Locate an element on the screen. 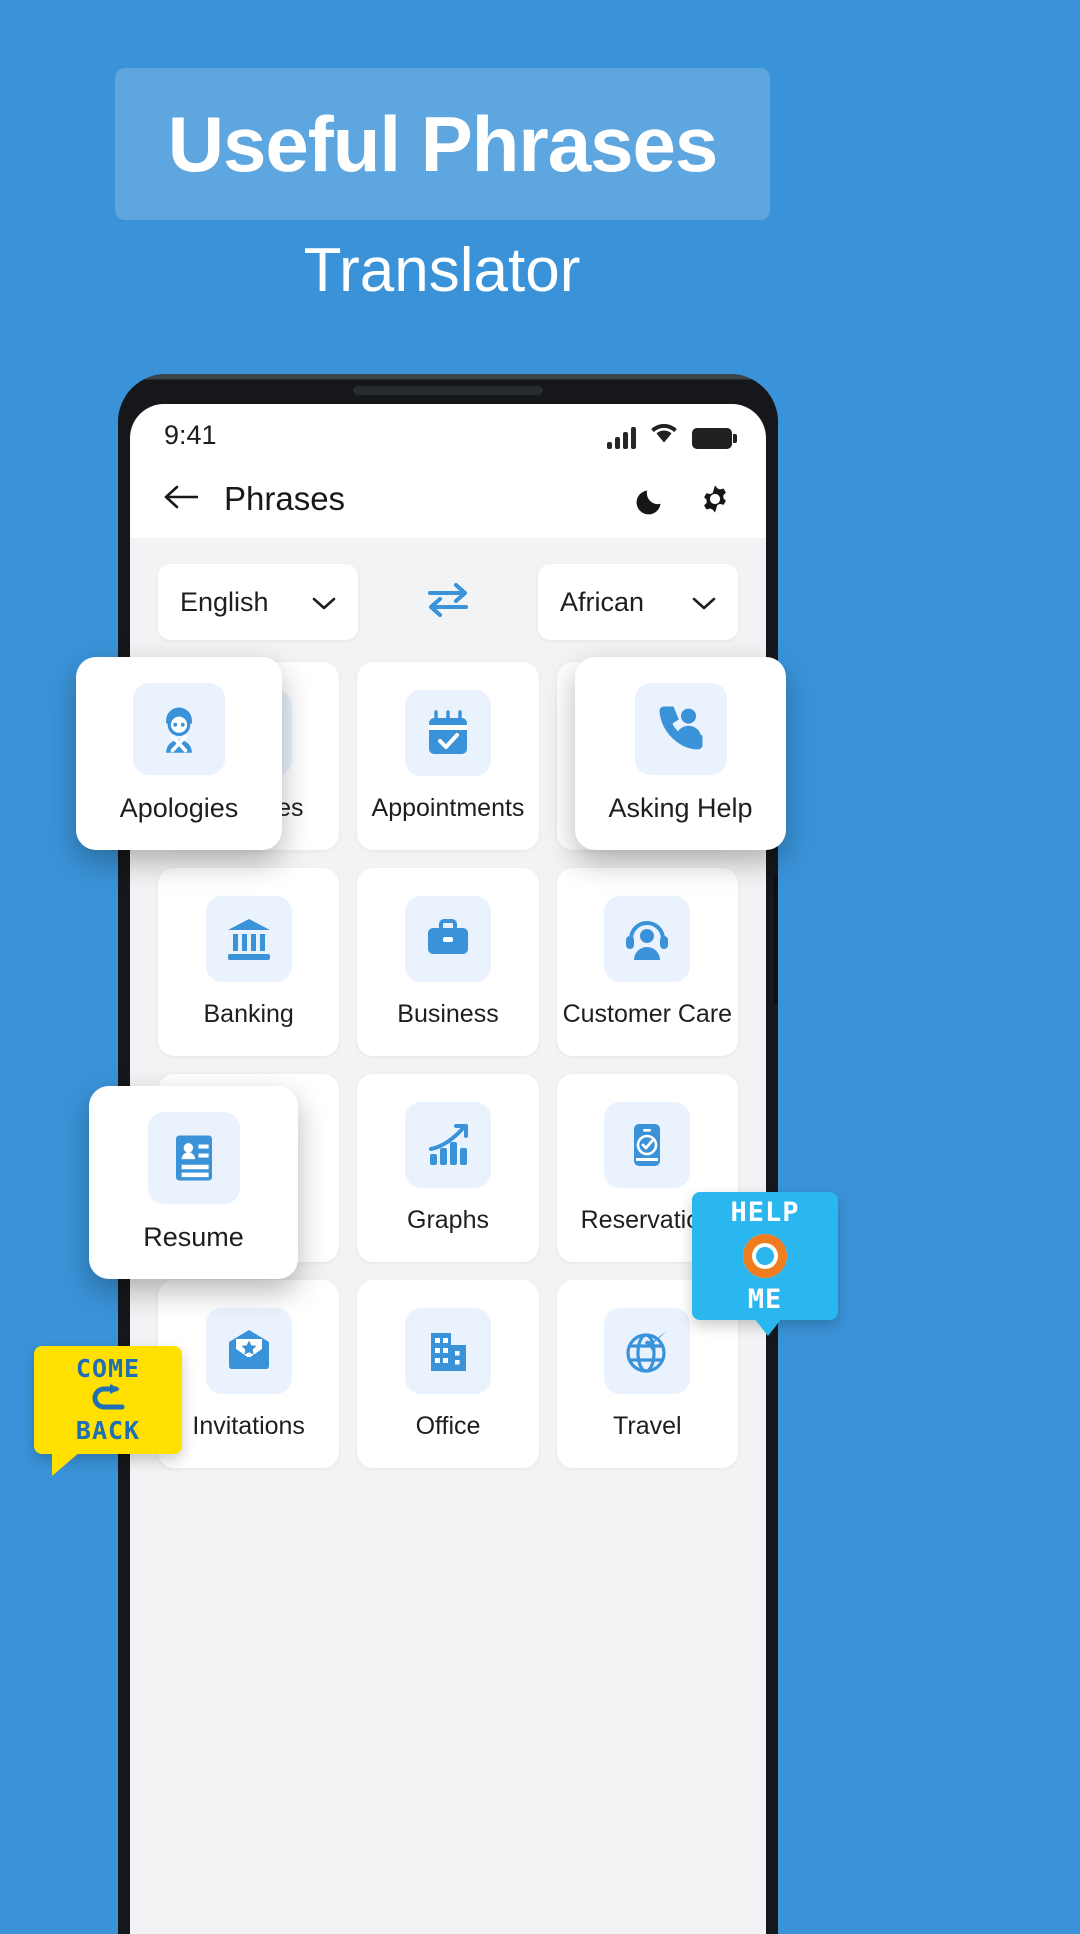 The image size is (1080, 1934). office-building-icon is located at coordinates (447, 1350).